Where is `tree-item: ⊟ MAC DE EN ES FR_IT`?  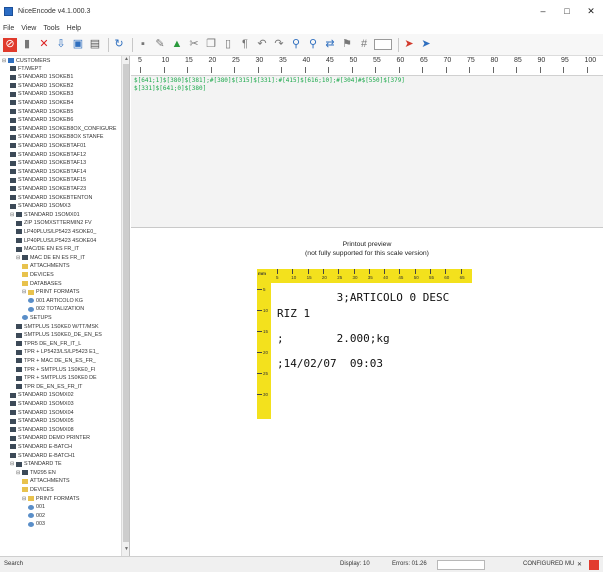
tree-item: ⊟ MAC DE EN ES FR_IT is located at coordinates (50, 257).